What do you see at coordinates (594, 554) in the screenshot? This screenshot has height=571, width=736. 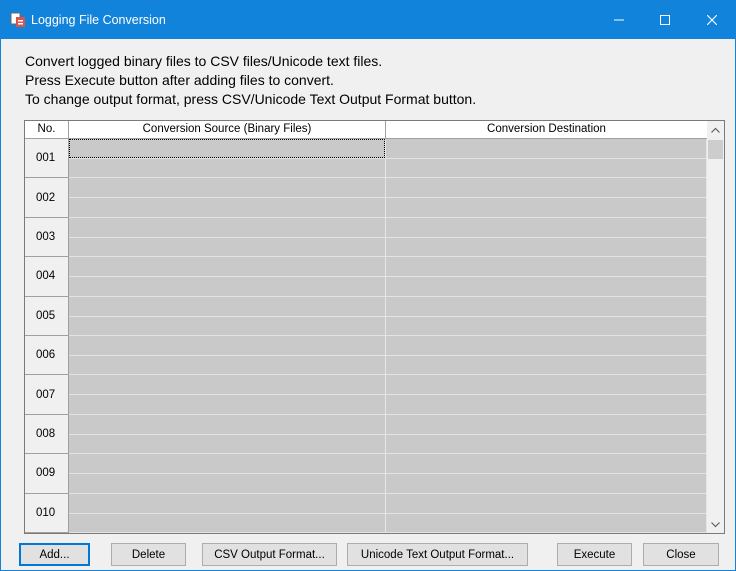 I see `execute-button: Execute` at bounding box center [594, 554].